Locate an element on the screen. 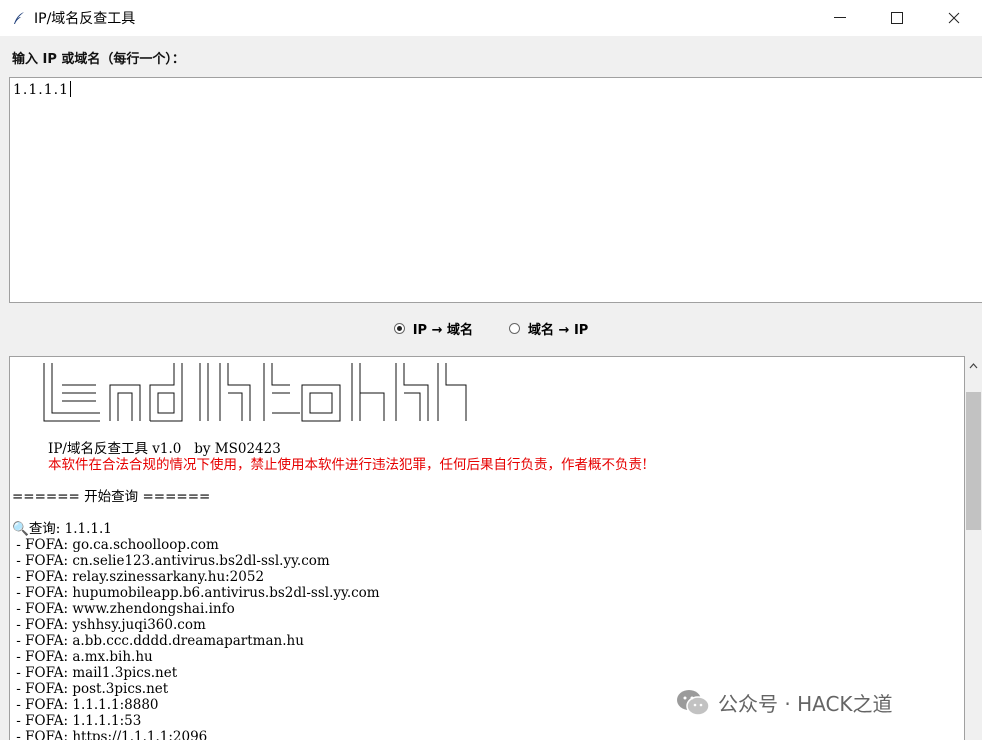  radio-domain-to-ip: 域名 → IP is located at coordinates (548, 328).